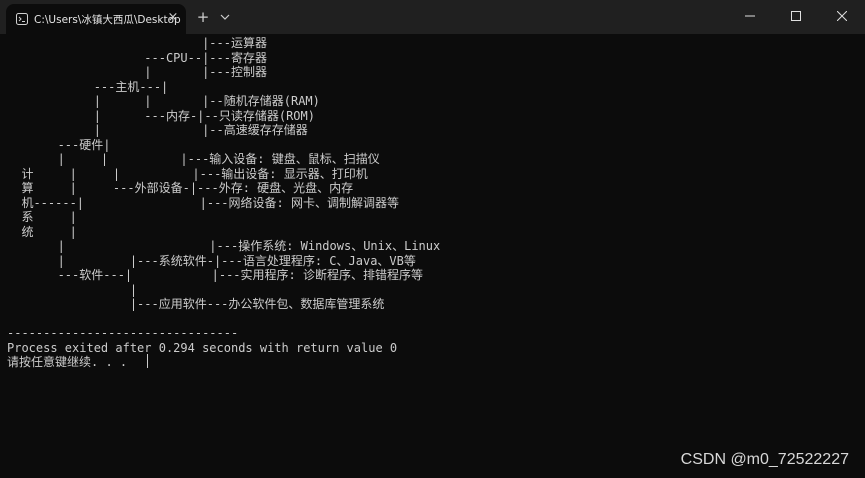 The image size is (865, 478). What do you see at coordinates (22, 19) in the screenshot?
I see `terminal-icon` at bounding box center [22, 19].